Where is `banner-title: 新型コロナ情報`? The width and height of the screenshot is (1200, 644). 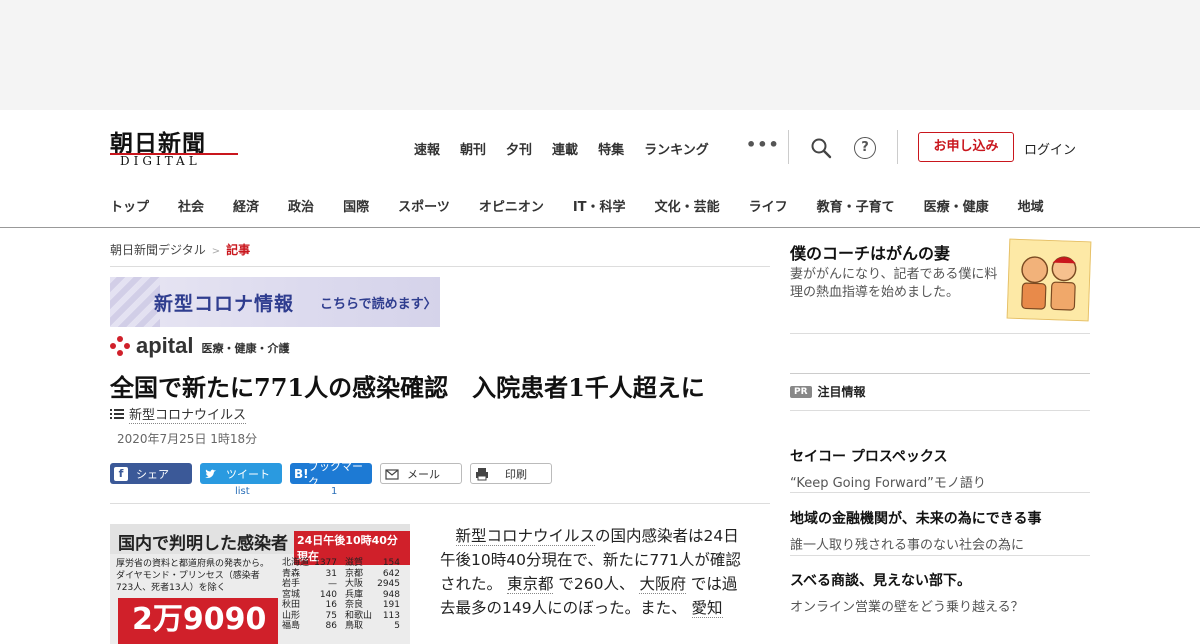 banner-title: 新型コロナ情報 is located at coordinates (224, 304).